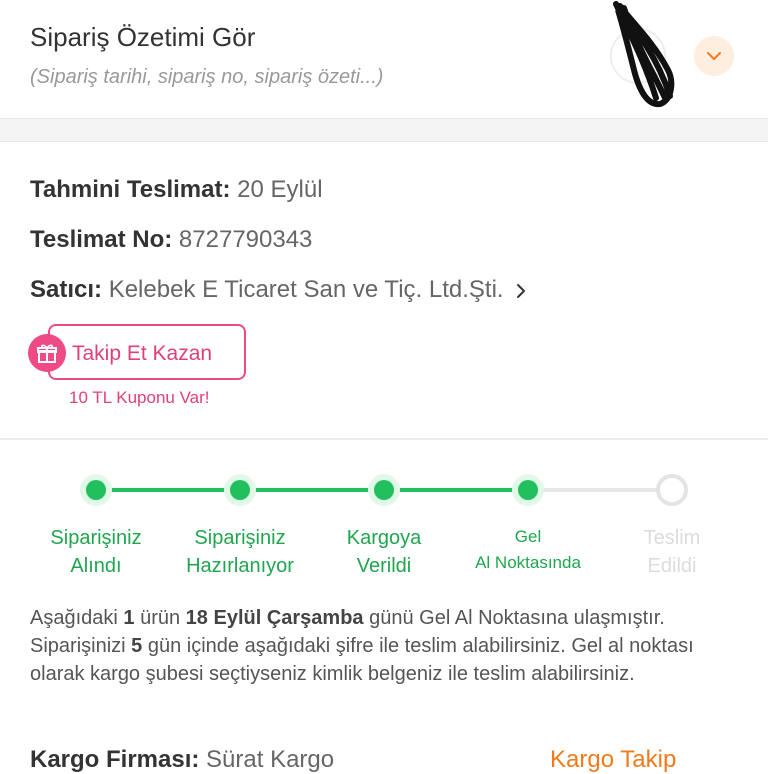  Describe the element at coordinates (384, 130) in the screenshot. I see `section-gap` at that location.